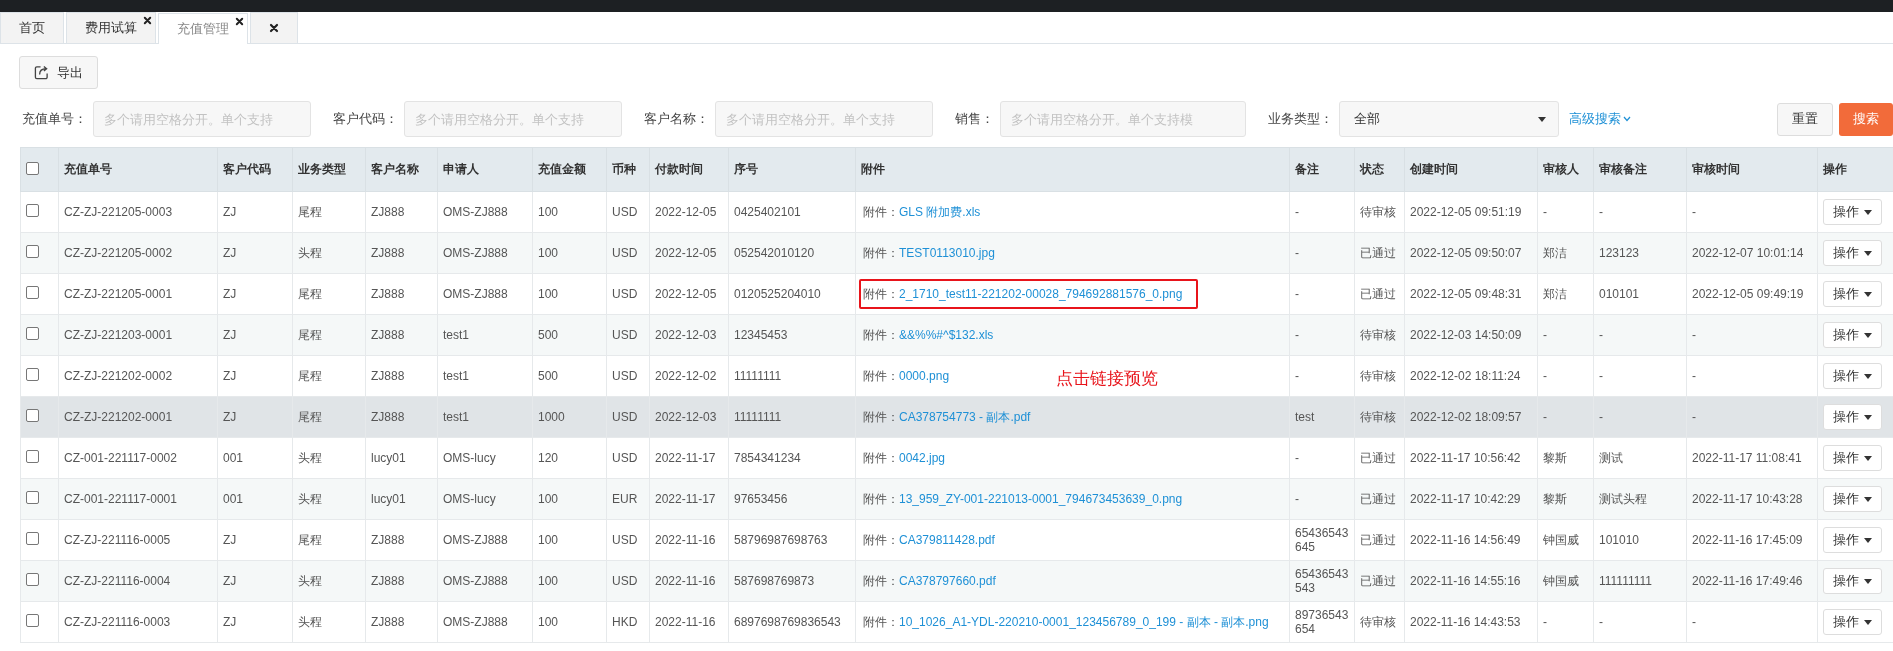 Image resolution: width=1893 pixels, height=651 pixels. Describe the element at coordinates (485, 458) in the screenshot. I see `table-cell: OMS-lucy` at that location.